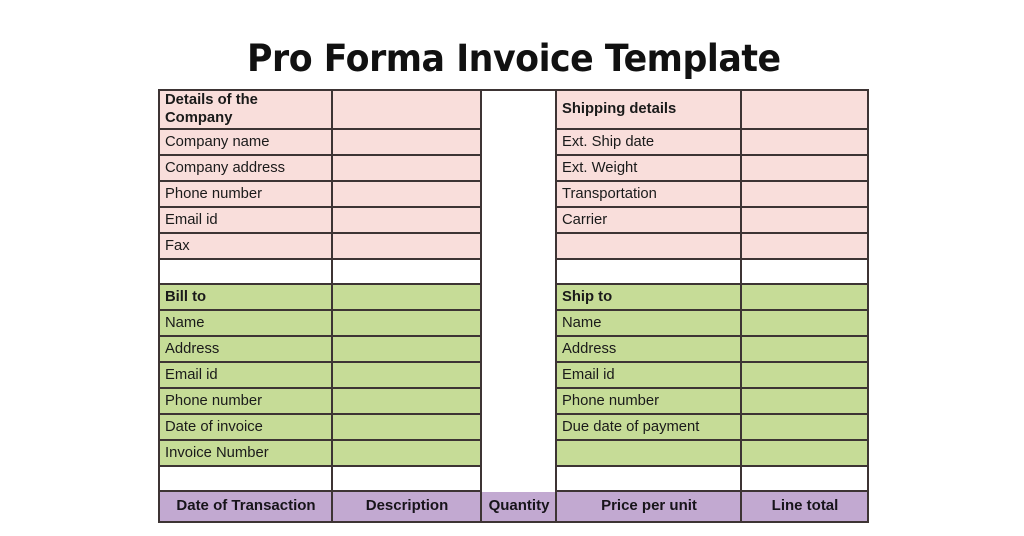 The height and width of the screenshot is (536, 1024). Describe the element at coordinates (649, 401) in the screenshot. I see `ship-to-field-label: Phone number` at that location.